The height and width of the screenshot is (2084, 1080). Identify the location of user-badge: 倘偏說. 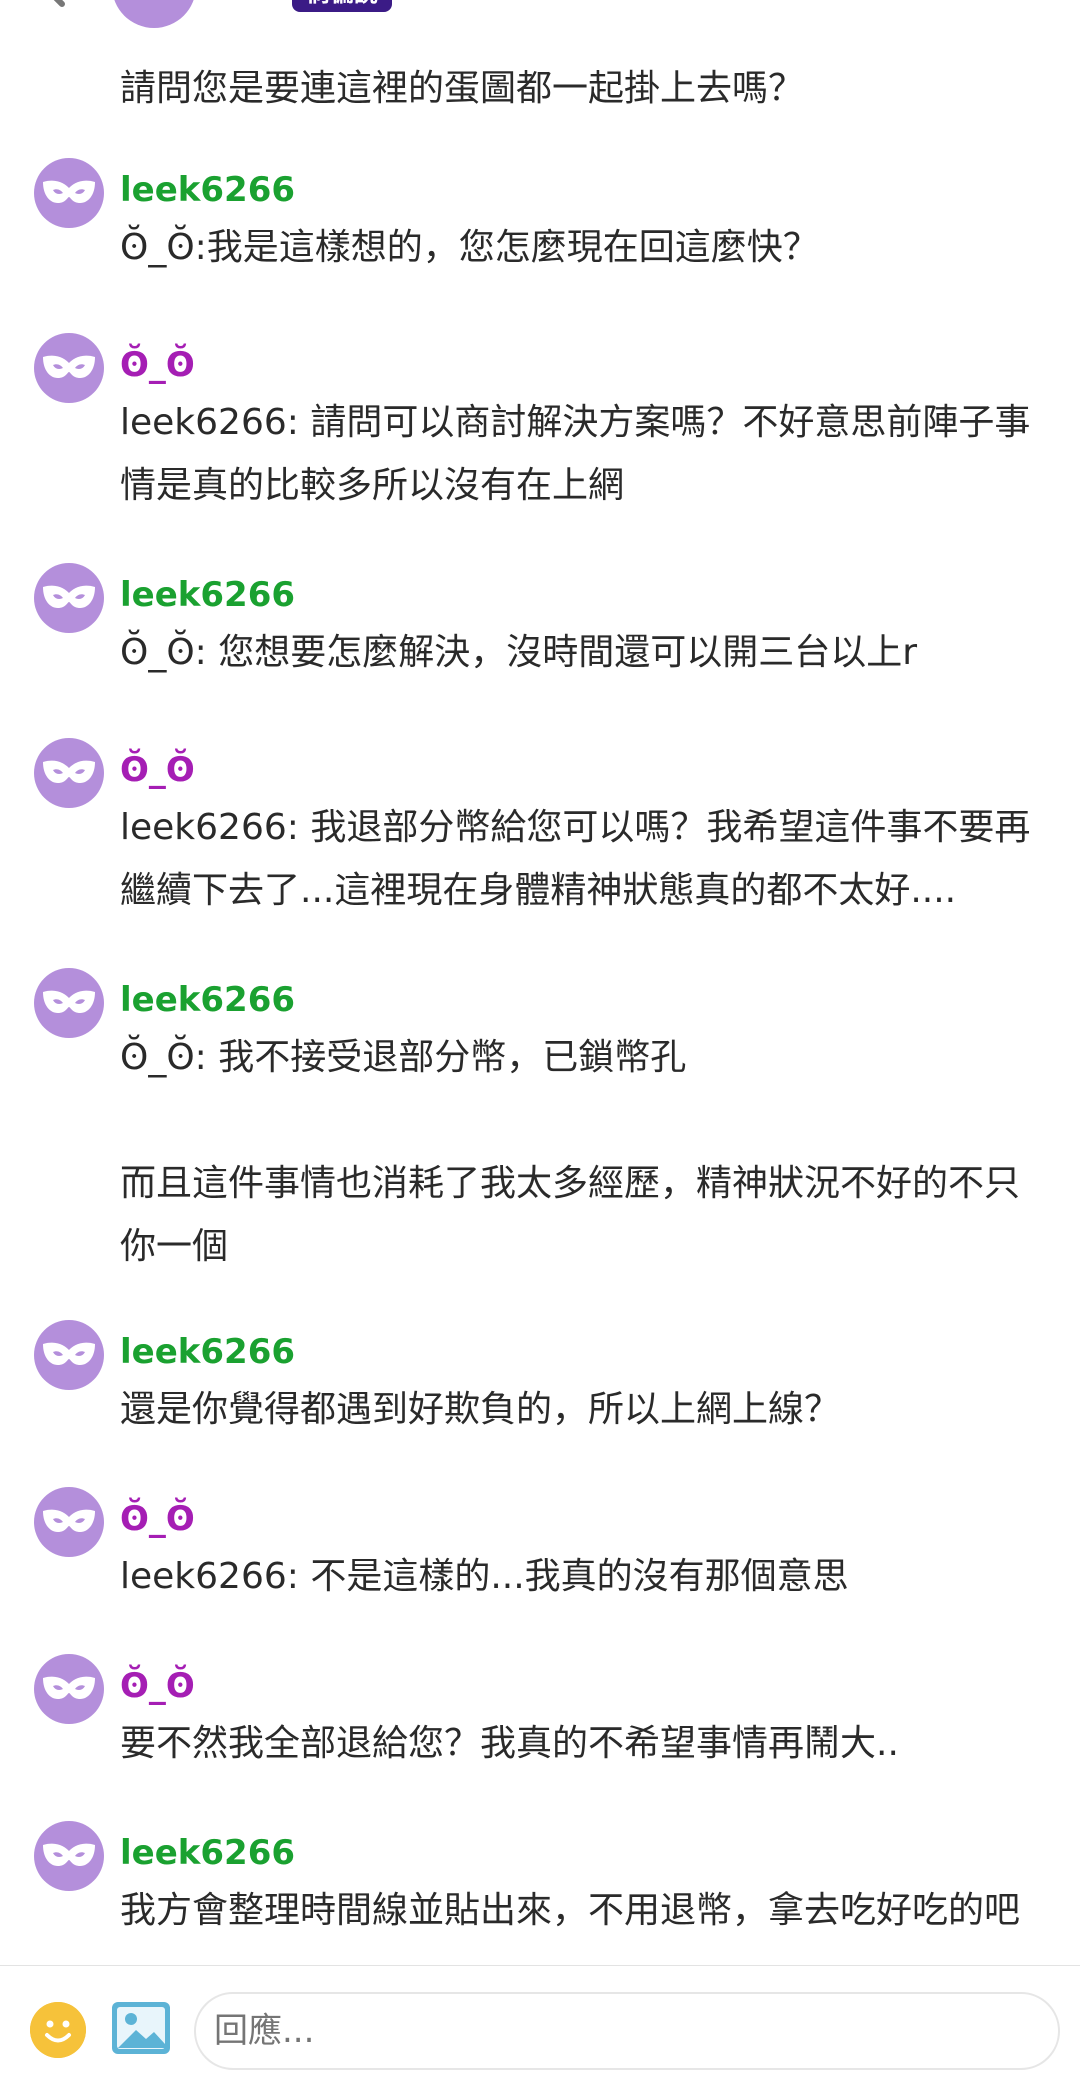
(342, 6).